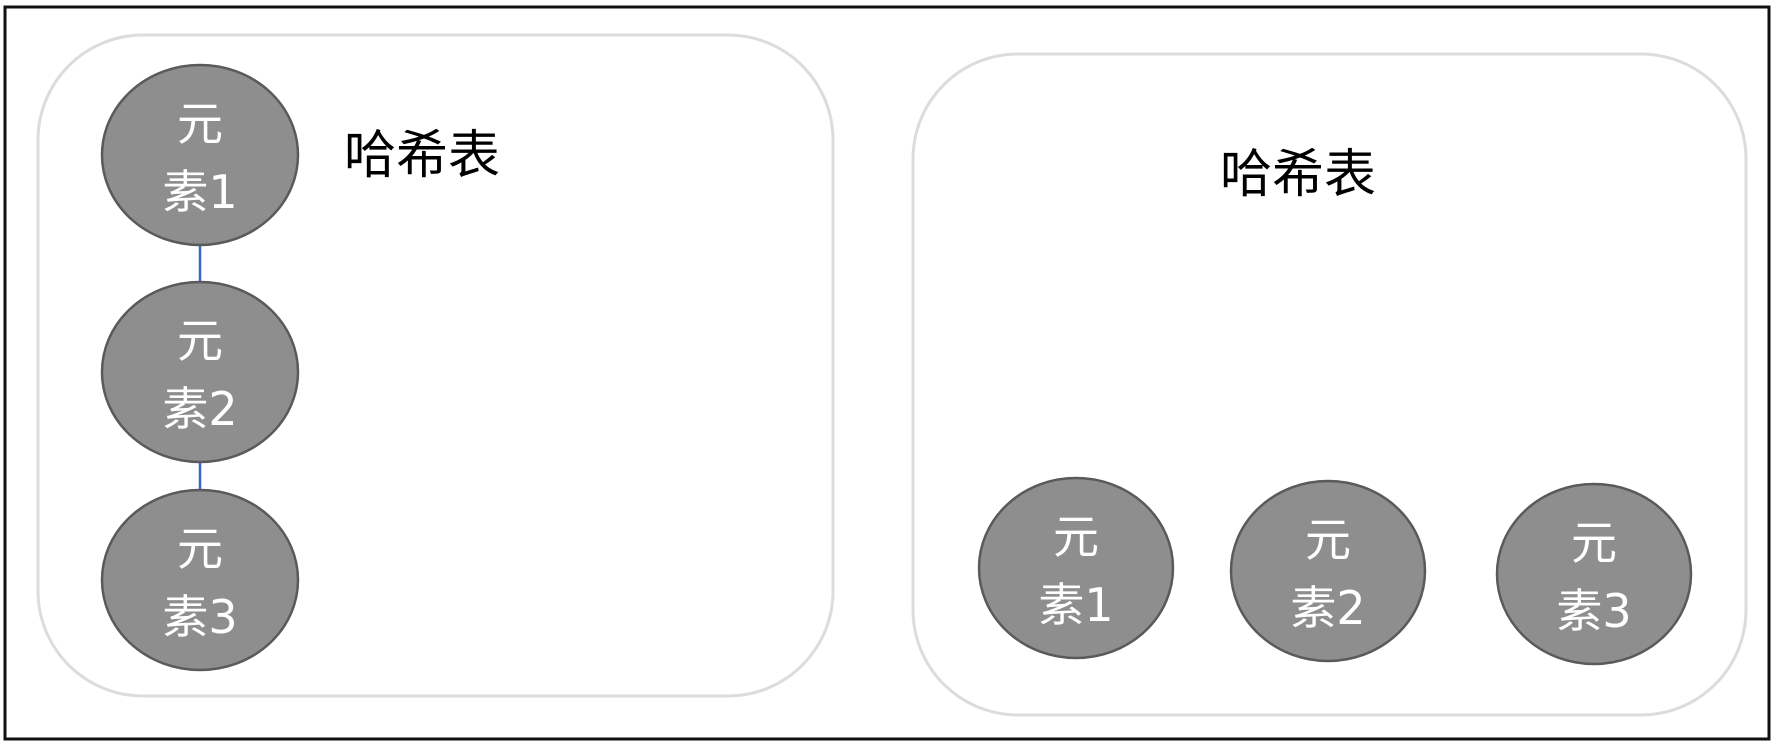 The width and height of the screenshot is (1774, 745). What do you see at coordinates (1594, 543) in the screenshot?
I see `right-node-3-line1: 元` at bounding box center [1594, 543].